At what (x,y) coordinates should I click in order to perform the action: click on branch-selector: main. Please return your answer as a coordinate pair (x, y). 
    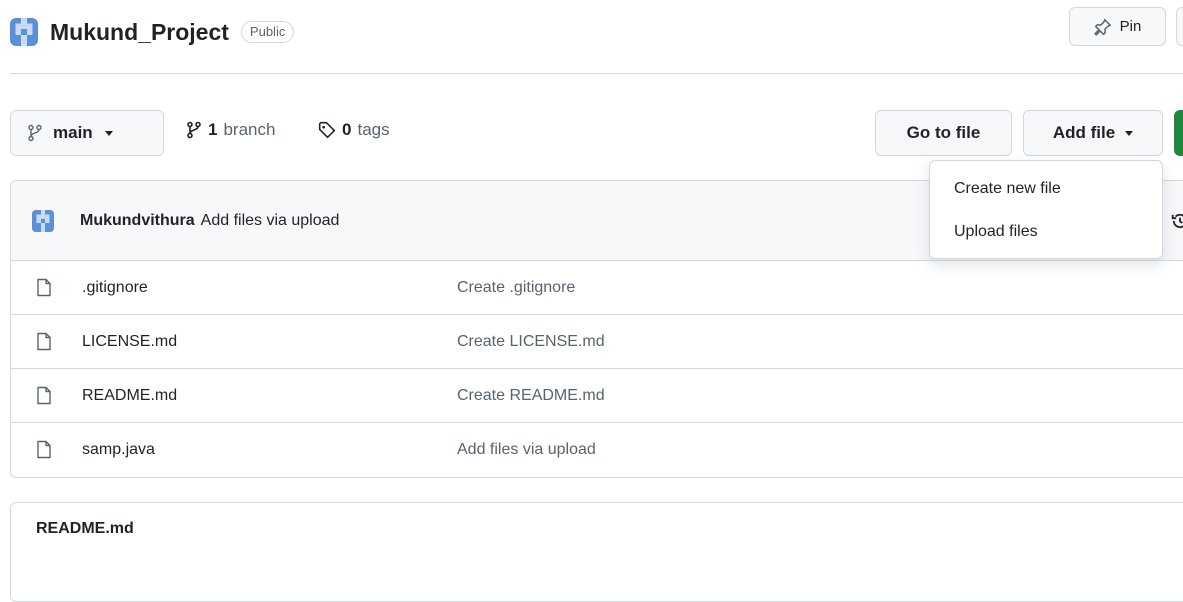
    Looking at the image, I should click on (87, 133).